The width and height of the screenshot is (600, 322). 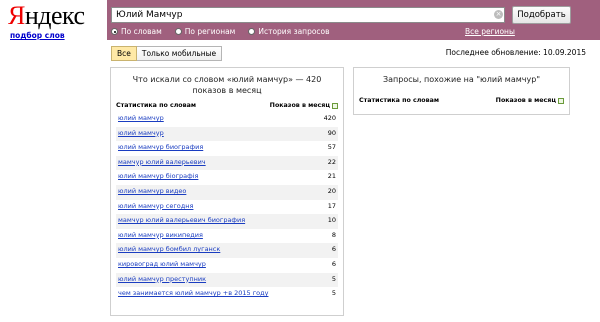 What do you see at coordinates (227, 119) in the screenshot?
I see `table-row: юлий мамчур 420` at bounding box center [227, 119].